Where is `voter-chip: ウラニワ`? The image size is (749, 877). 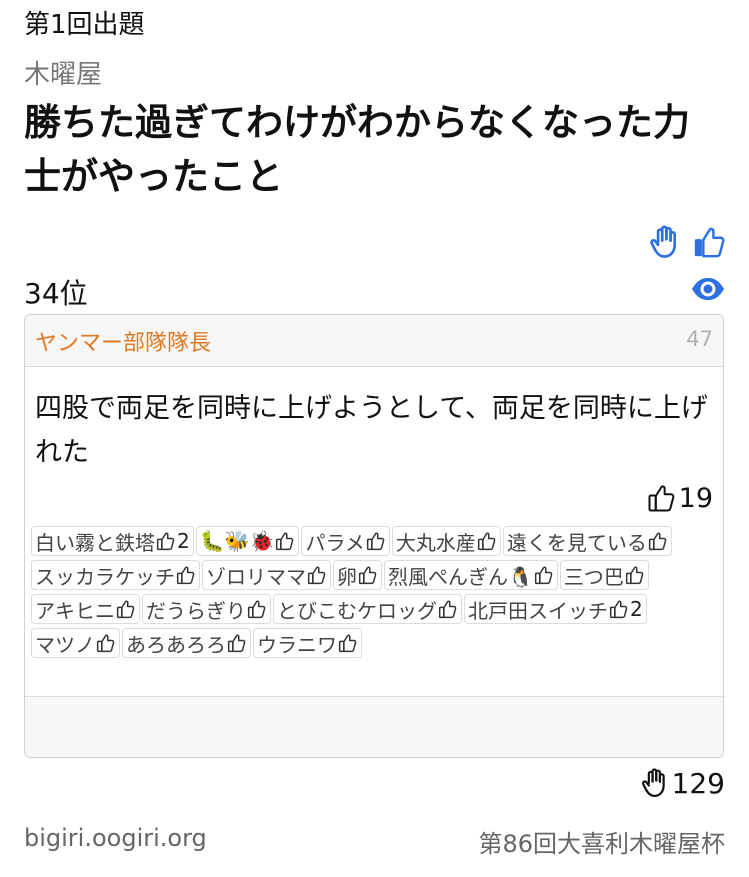 voter-chip: ウラニワ is located at coordinates (307, 643).